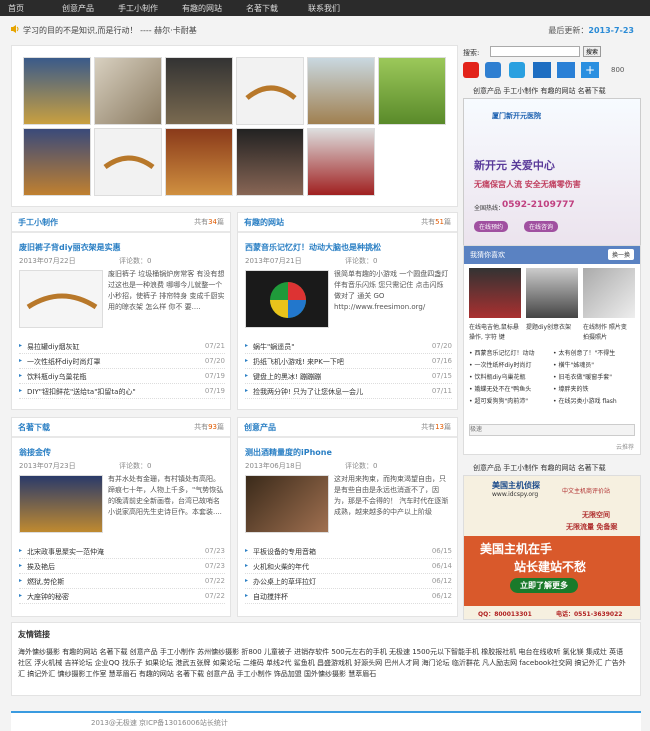  Describe the element at coordinates (548, 326) in the screenshot. I see `recommend-caption: 提题diy创意衣架` at that location.